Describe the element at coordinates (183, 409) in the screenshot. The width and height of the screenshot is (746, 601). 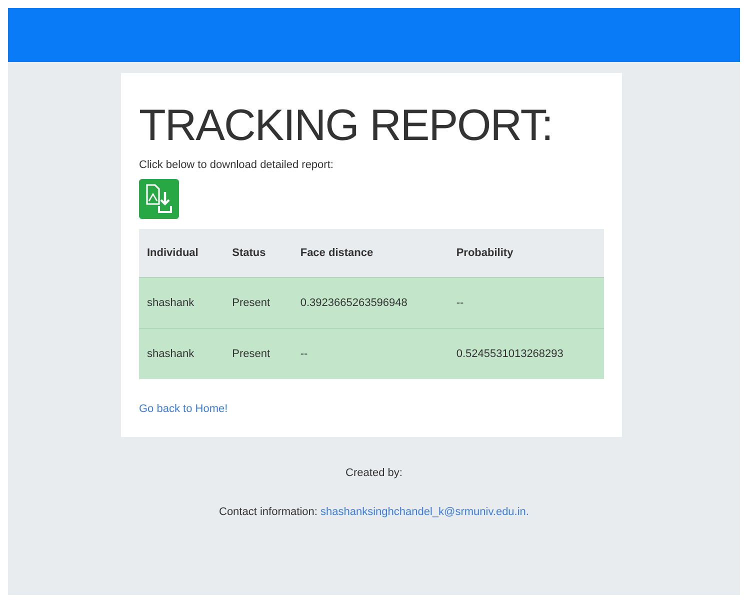
I see `home-link: Go back to Home!` at that location.